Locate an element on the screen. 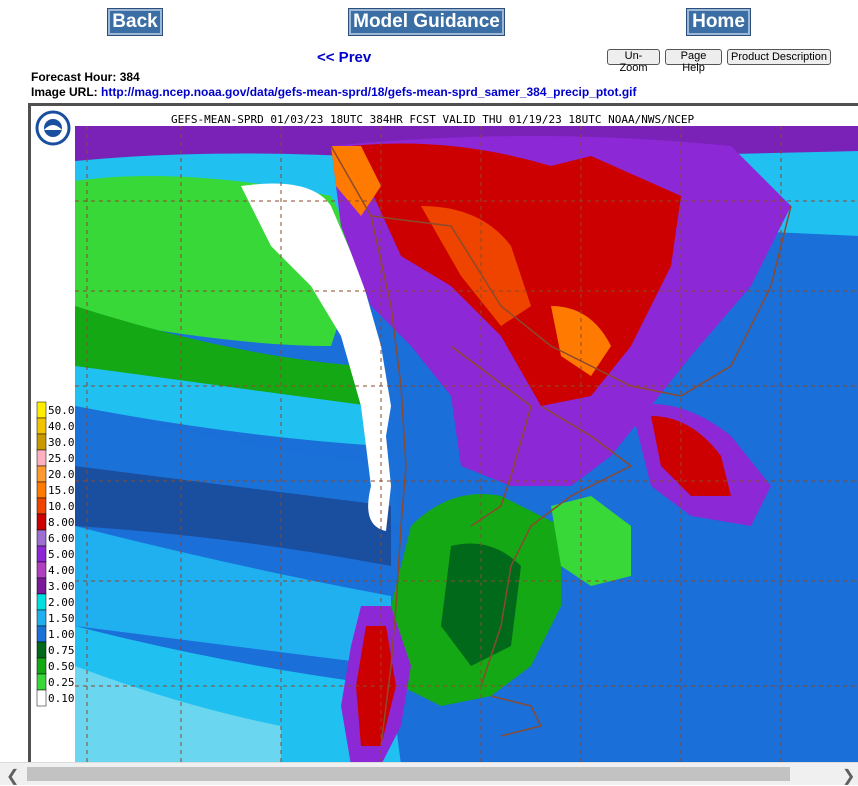  forecast-hour: Forecast Hour: 384 is located at coordinates (85, 77).